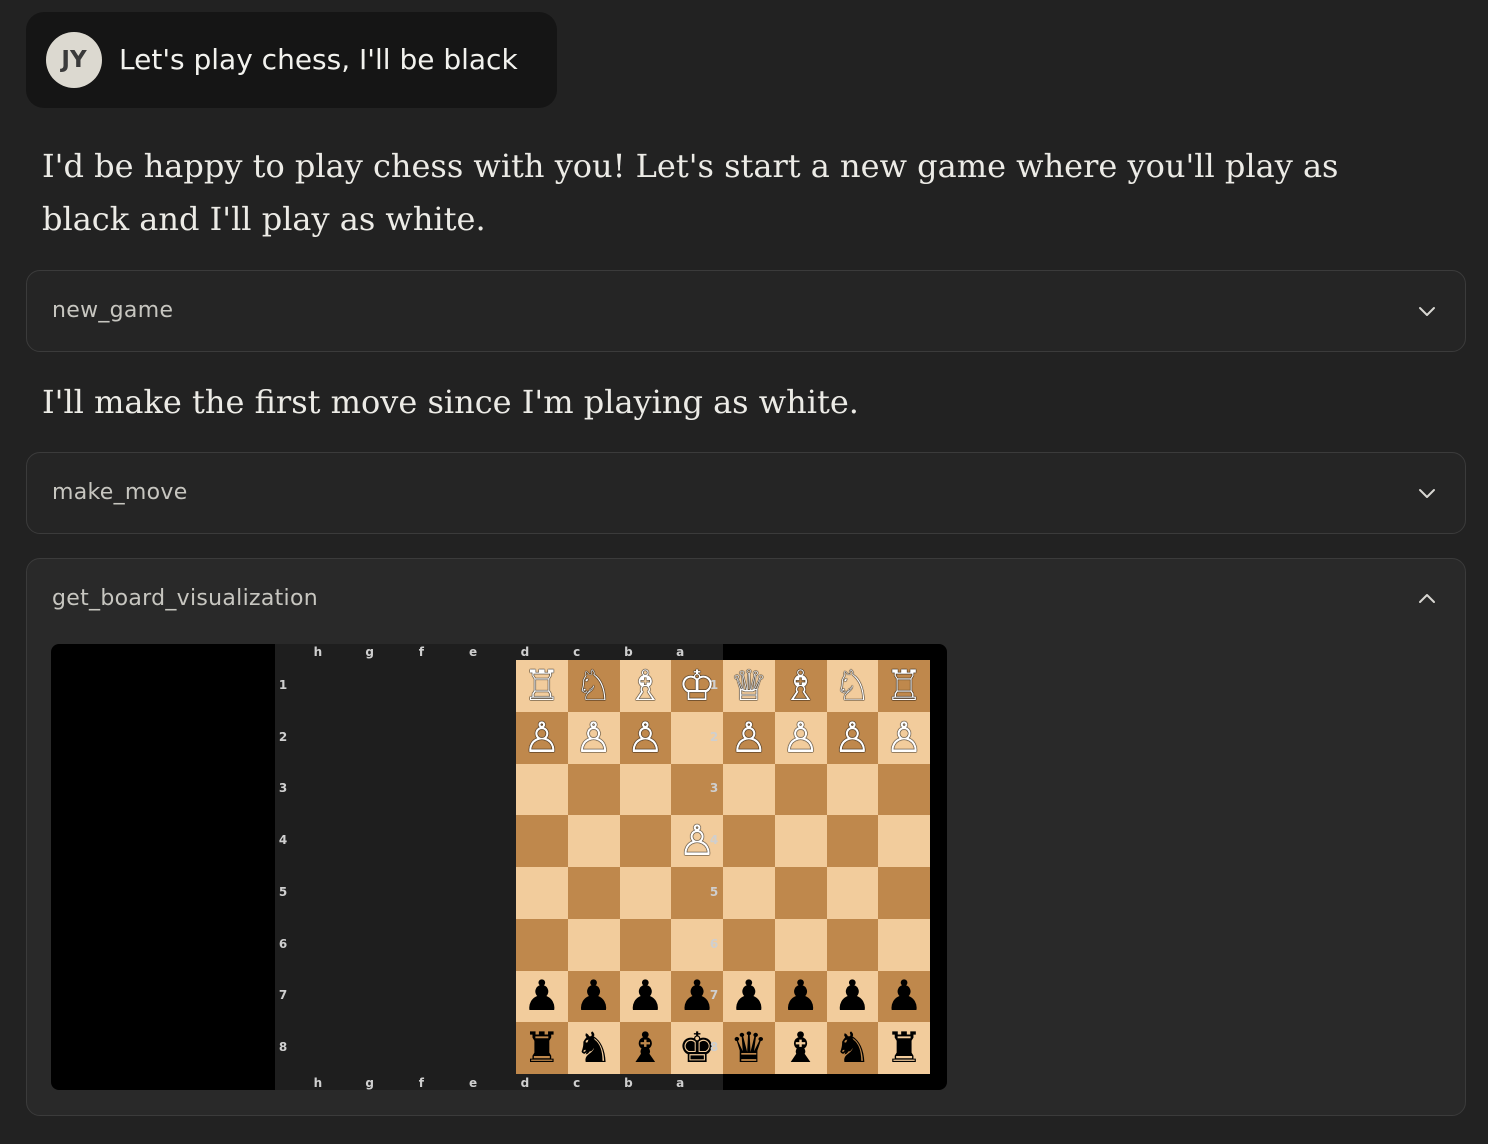 The width and height of the screenshot is (1488, 1144). I want to click on chevron-up-icon, so click(1427, 599).